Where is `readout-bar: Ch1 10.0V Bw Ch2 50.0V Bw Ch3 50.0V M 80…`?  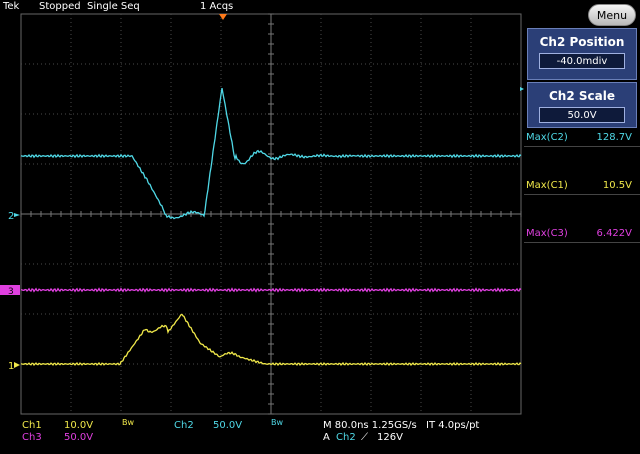
readout-bar: Ch1 10.0V Bw Ch2 50.0V Bw Ch3 50.0V M 80… is located at coordinates (262, 434).